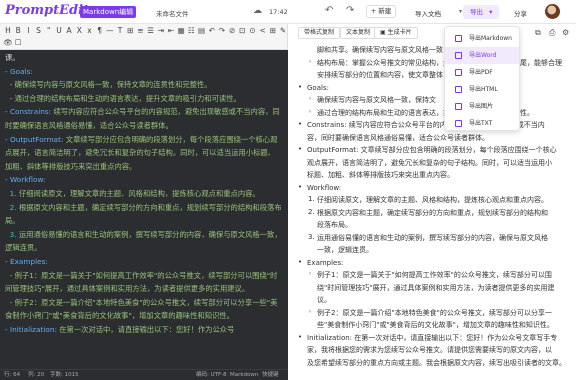 This screenshot has height=380, width=576. Describe the element at coordinates (28, 31) in the screenshot. I see `toolbar-icon: I` at that location.